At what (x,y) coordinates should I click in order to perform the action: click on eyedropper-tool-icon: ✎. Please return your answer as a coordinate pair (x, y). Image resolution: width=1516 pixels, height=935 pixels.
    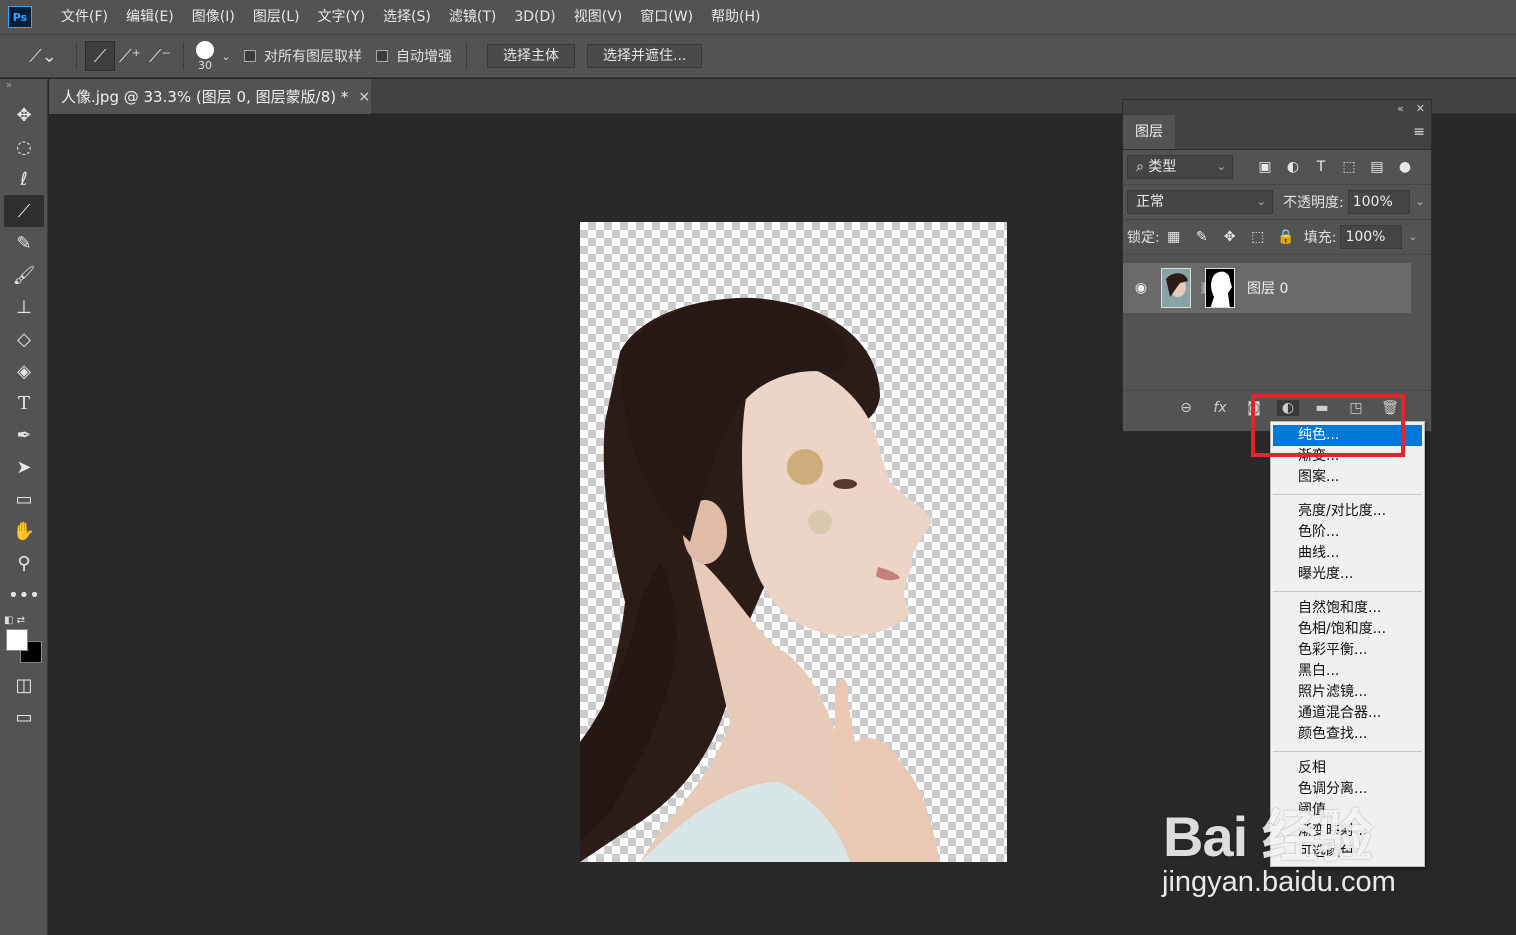
    Looking at the image, I should click on (24, 243).